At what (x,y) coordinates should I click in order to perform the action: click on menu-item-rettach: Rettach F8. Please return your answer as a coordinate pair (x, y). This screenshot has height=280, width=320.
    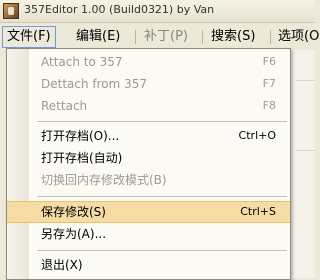
    Looking at the image, I should click on (148, 106).